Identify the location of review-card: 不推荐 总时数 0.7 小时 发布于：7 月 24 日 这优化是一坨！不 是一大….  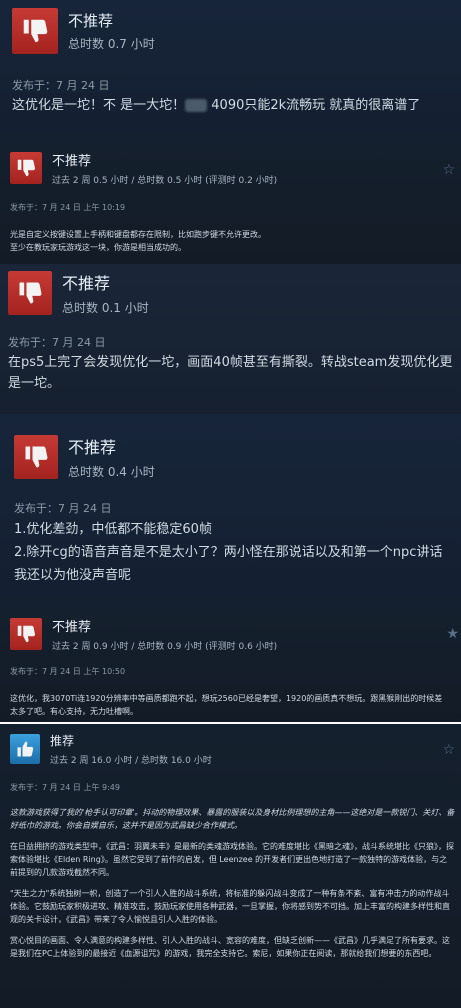
(230, 70).